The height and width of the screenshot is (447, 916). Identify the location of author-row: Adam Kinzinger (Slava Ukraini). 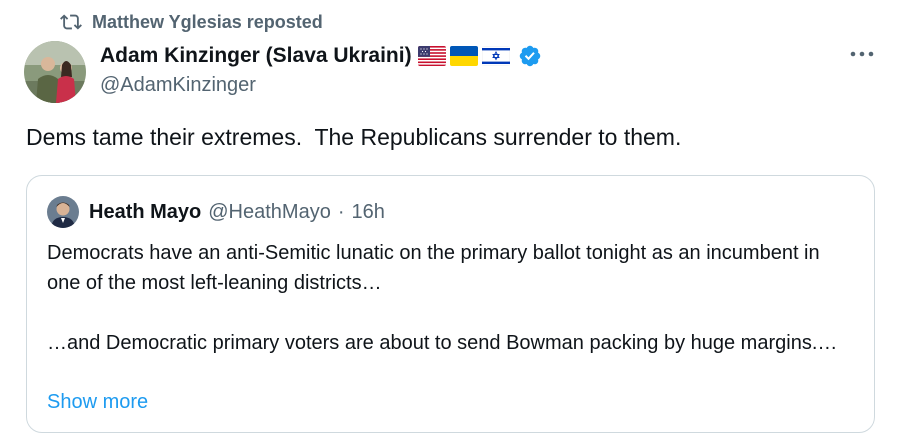
(321, 56).